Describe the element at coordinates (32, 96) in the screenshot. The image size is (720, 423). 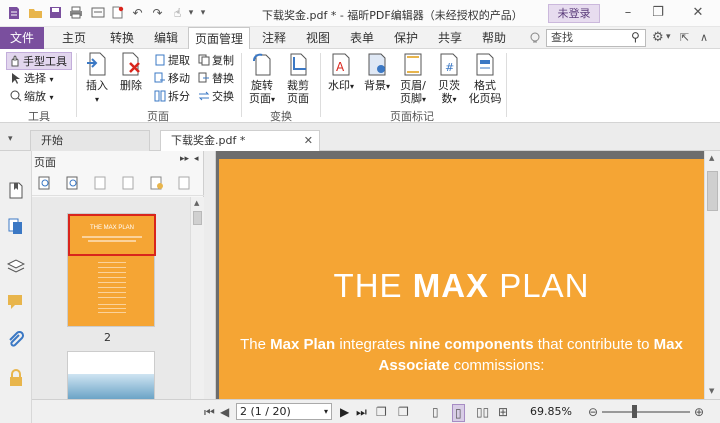
I see `zoom-tool-button: 缩放 ▾` at that location.